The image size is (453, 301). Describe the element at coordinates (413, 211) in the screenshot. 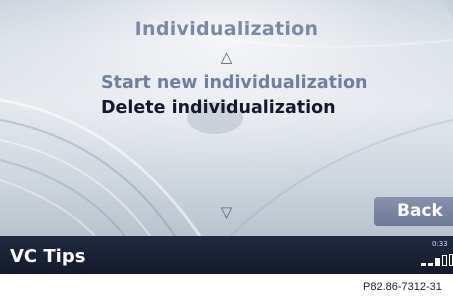

I see `back-button: Back` at that location.